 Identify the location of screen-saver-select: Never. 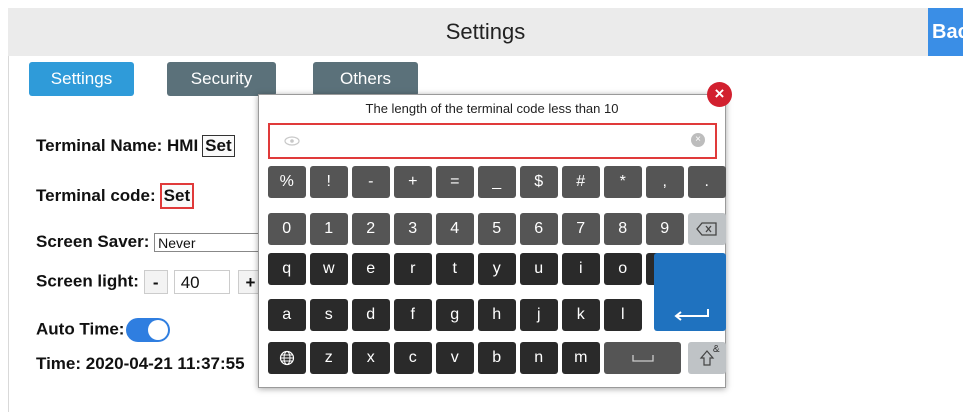
(209, 243).